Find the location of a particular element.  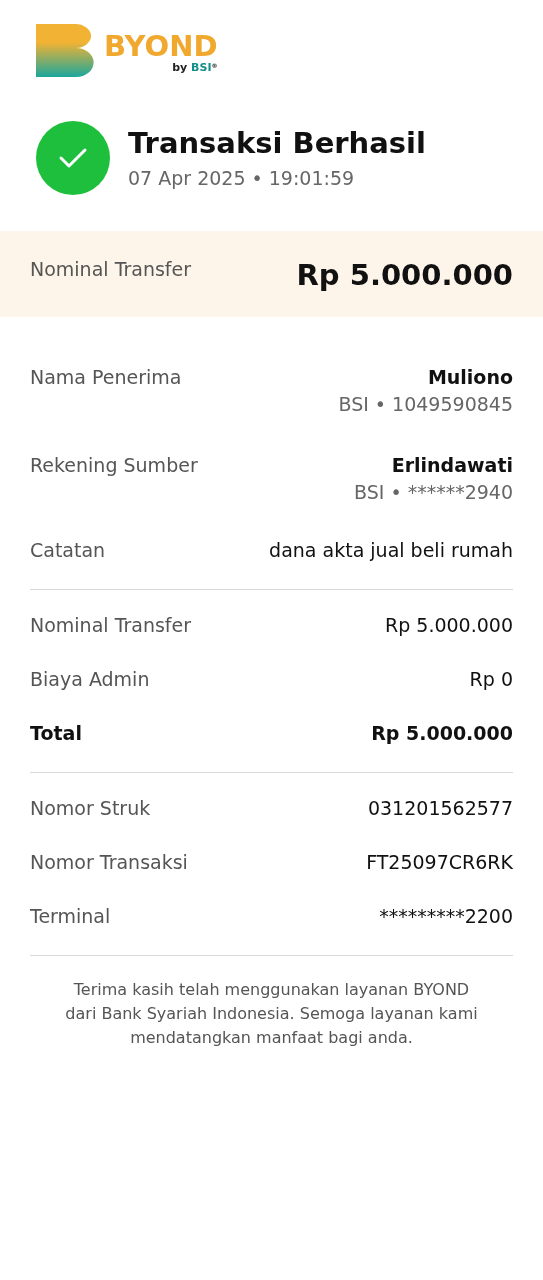

logo-icon is located at coordinates (65, 50).